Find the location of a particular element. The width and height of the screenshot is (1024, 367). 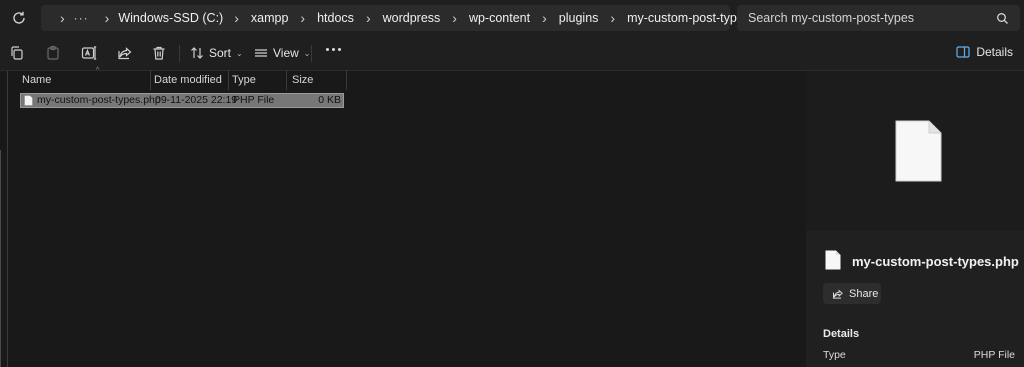

file-size: 0 KB is located at coordinates (329, 100).